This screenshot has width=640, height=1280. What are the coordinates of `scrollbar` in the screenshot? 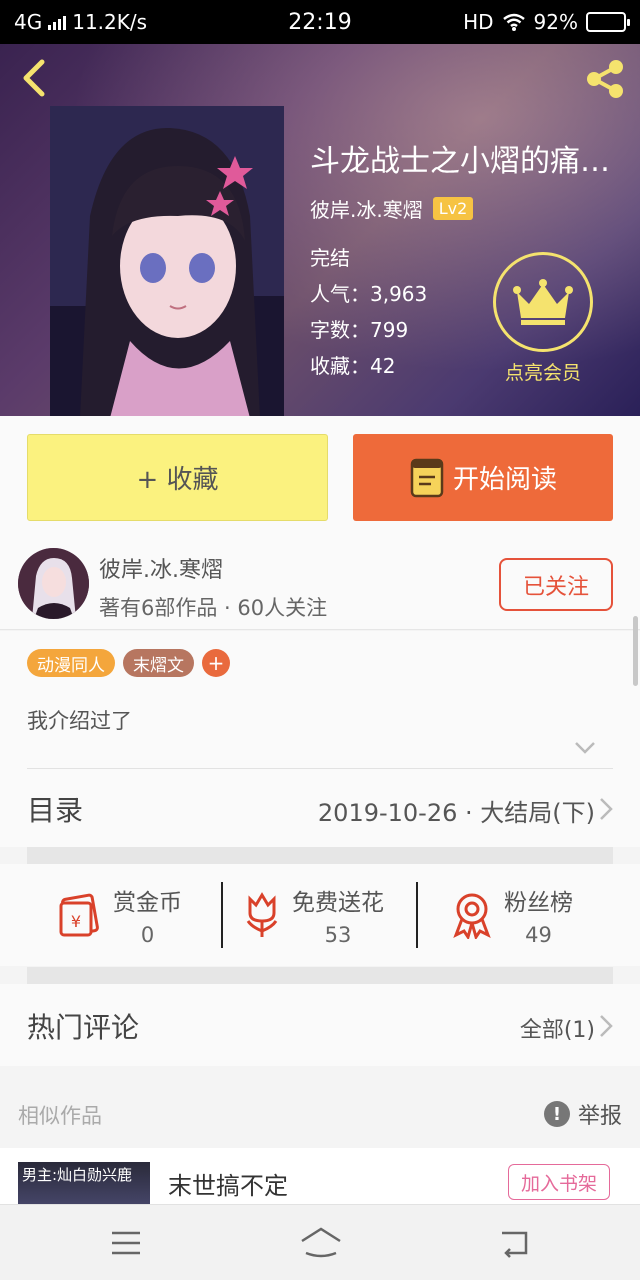 It's located at (635, 651).